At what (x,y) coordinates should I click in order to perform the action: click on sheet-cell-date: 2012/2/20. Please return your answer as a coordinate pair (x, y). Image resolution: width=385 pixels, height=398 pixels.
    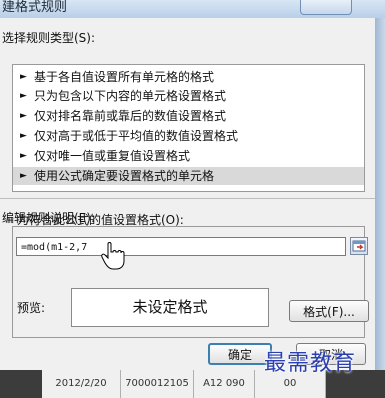
    Looking at the image, I should click on (81, 384).